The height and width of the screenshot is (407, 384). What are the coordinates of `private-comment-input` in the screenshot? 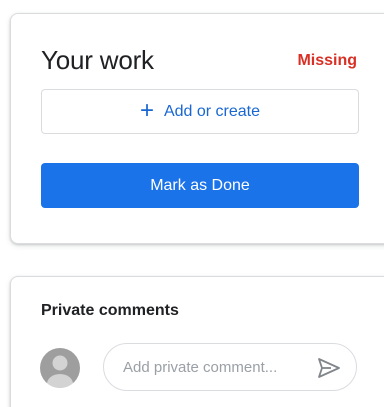 It's located at (213, 367).